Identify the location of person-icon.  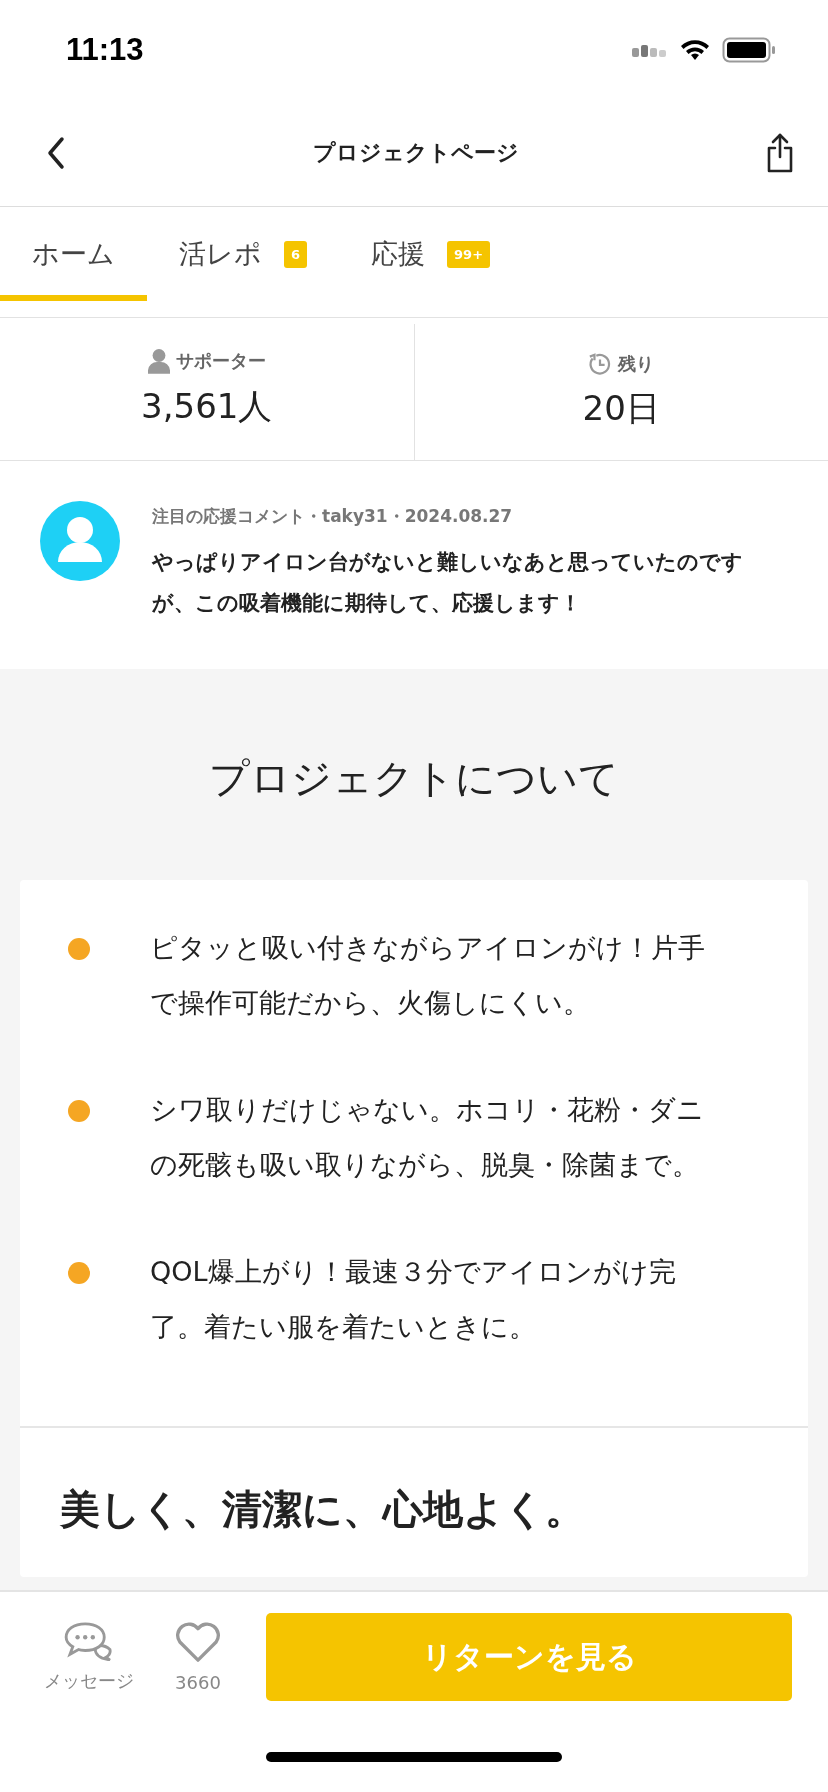
(158, 361).